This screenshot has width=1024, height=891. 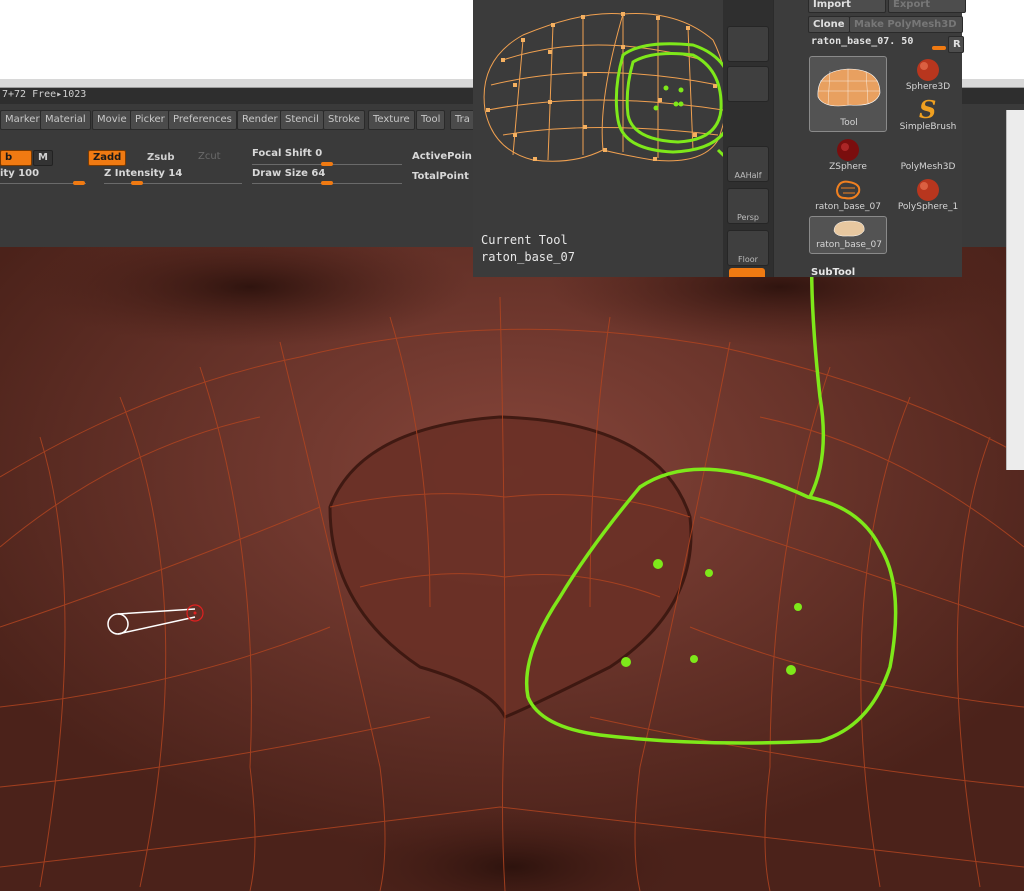 What do you see at coordinates (112, 120) in the screenshot?
I see `menu-movie: Movie` at bounding box center [112, 120].